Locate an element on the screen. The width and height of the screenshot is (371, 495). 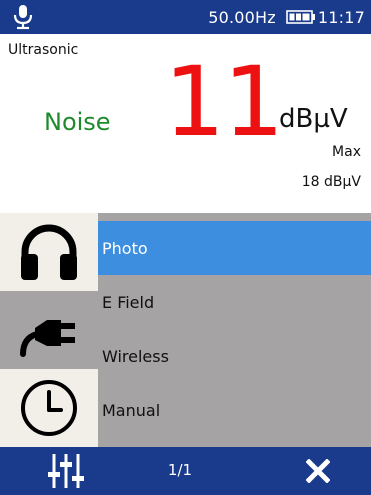
clock-icon is located at coordinates (49, 408).